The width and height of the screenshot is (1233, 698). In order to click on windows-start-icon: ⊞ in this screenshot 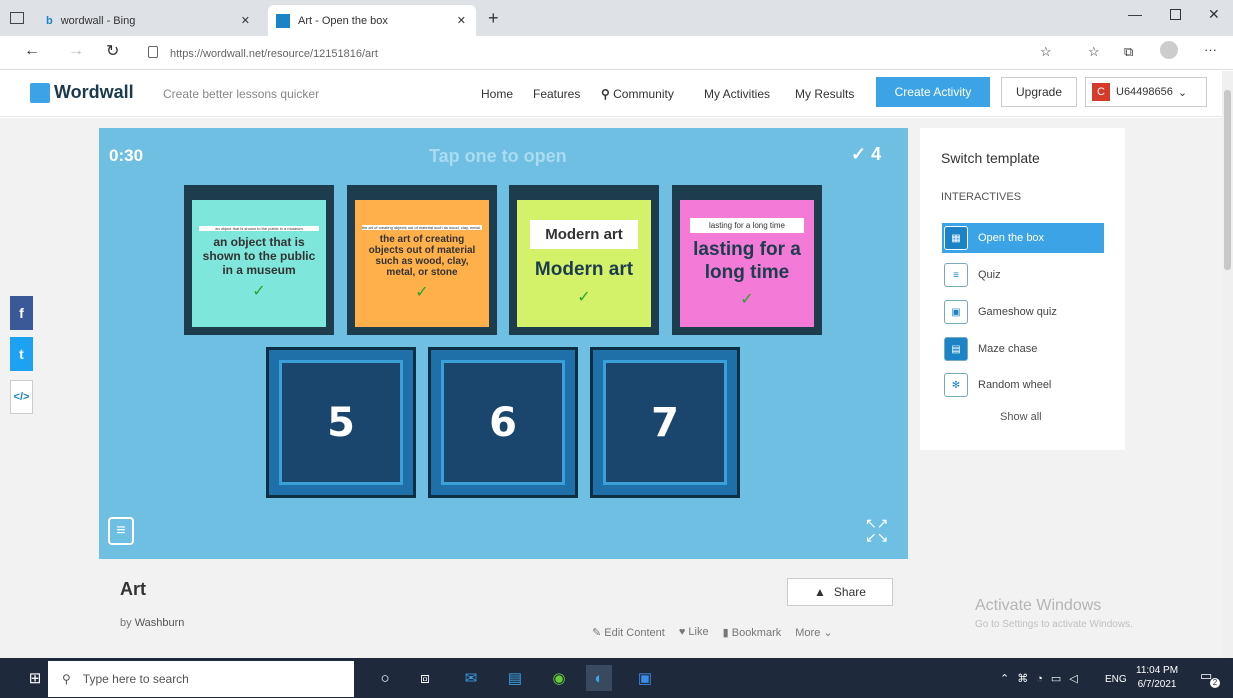, I will do `click(35, 678)`.